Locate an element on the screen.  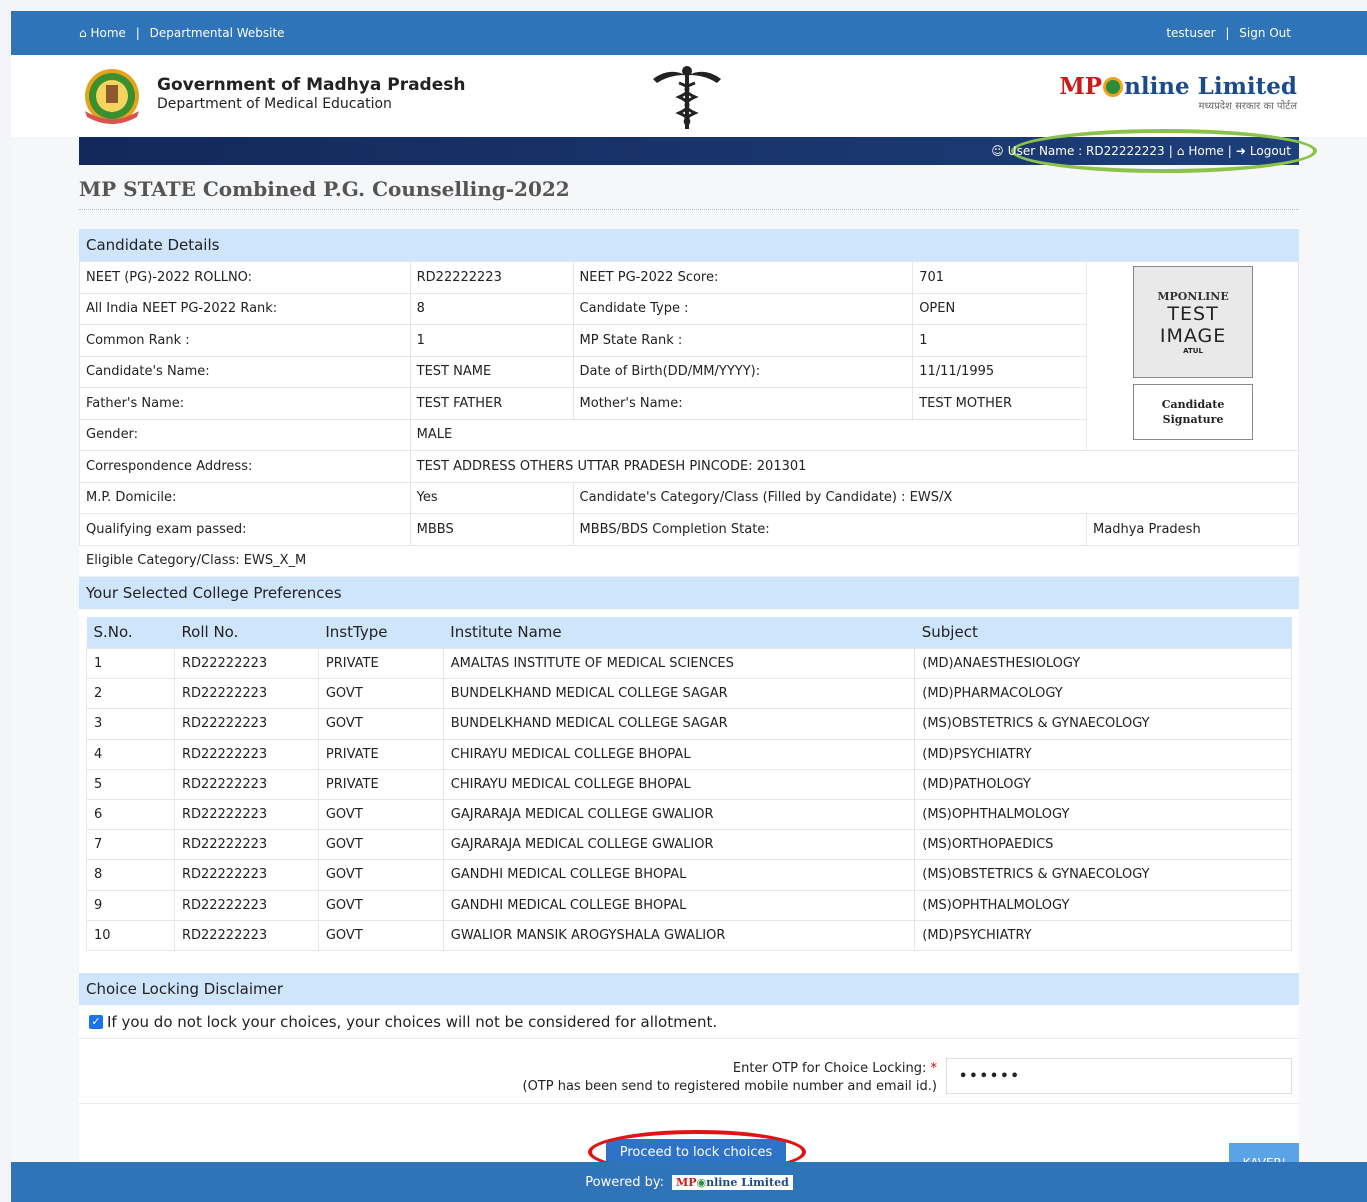
departmental-website-link: Departmental Website is located at coordinates (217, 33).